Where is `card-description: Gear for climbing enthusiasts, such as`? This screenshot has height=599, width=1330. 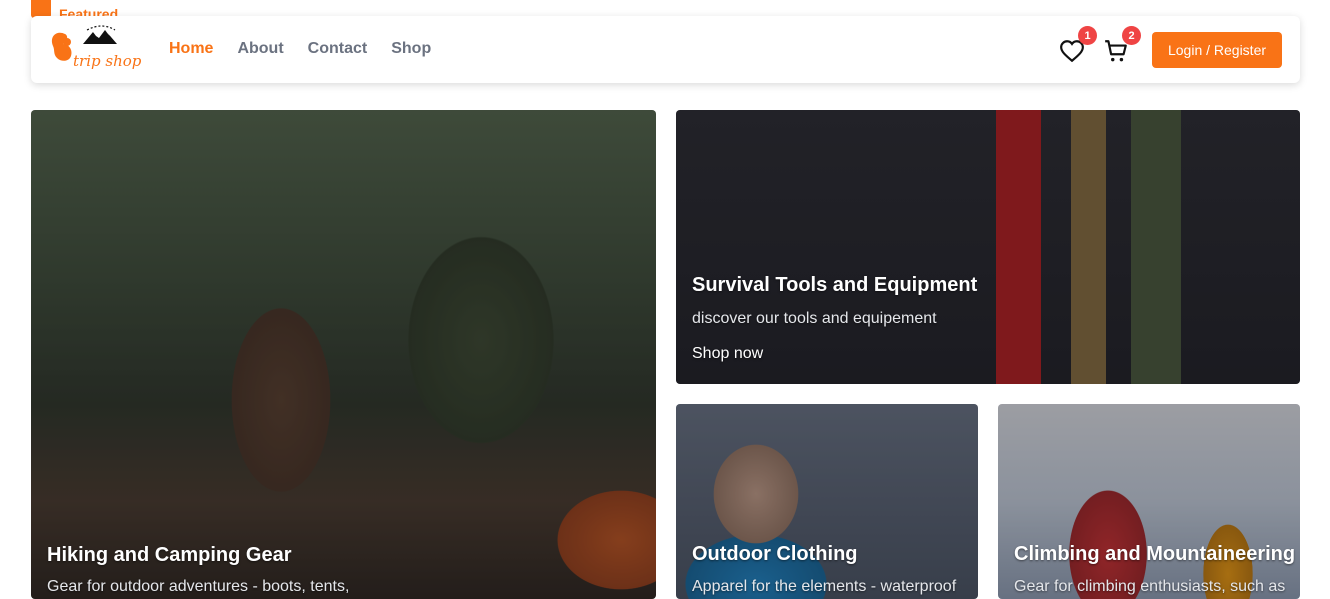
card-description: Gear for climbing enthusiasts, such as is located at coordinates (1150, 586).